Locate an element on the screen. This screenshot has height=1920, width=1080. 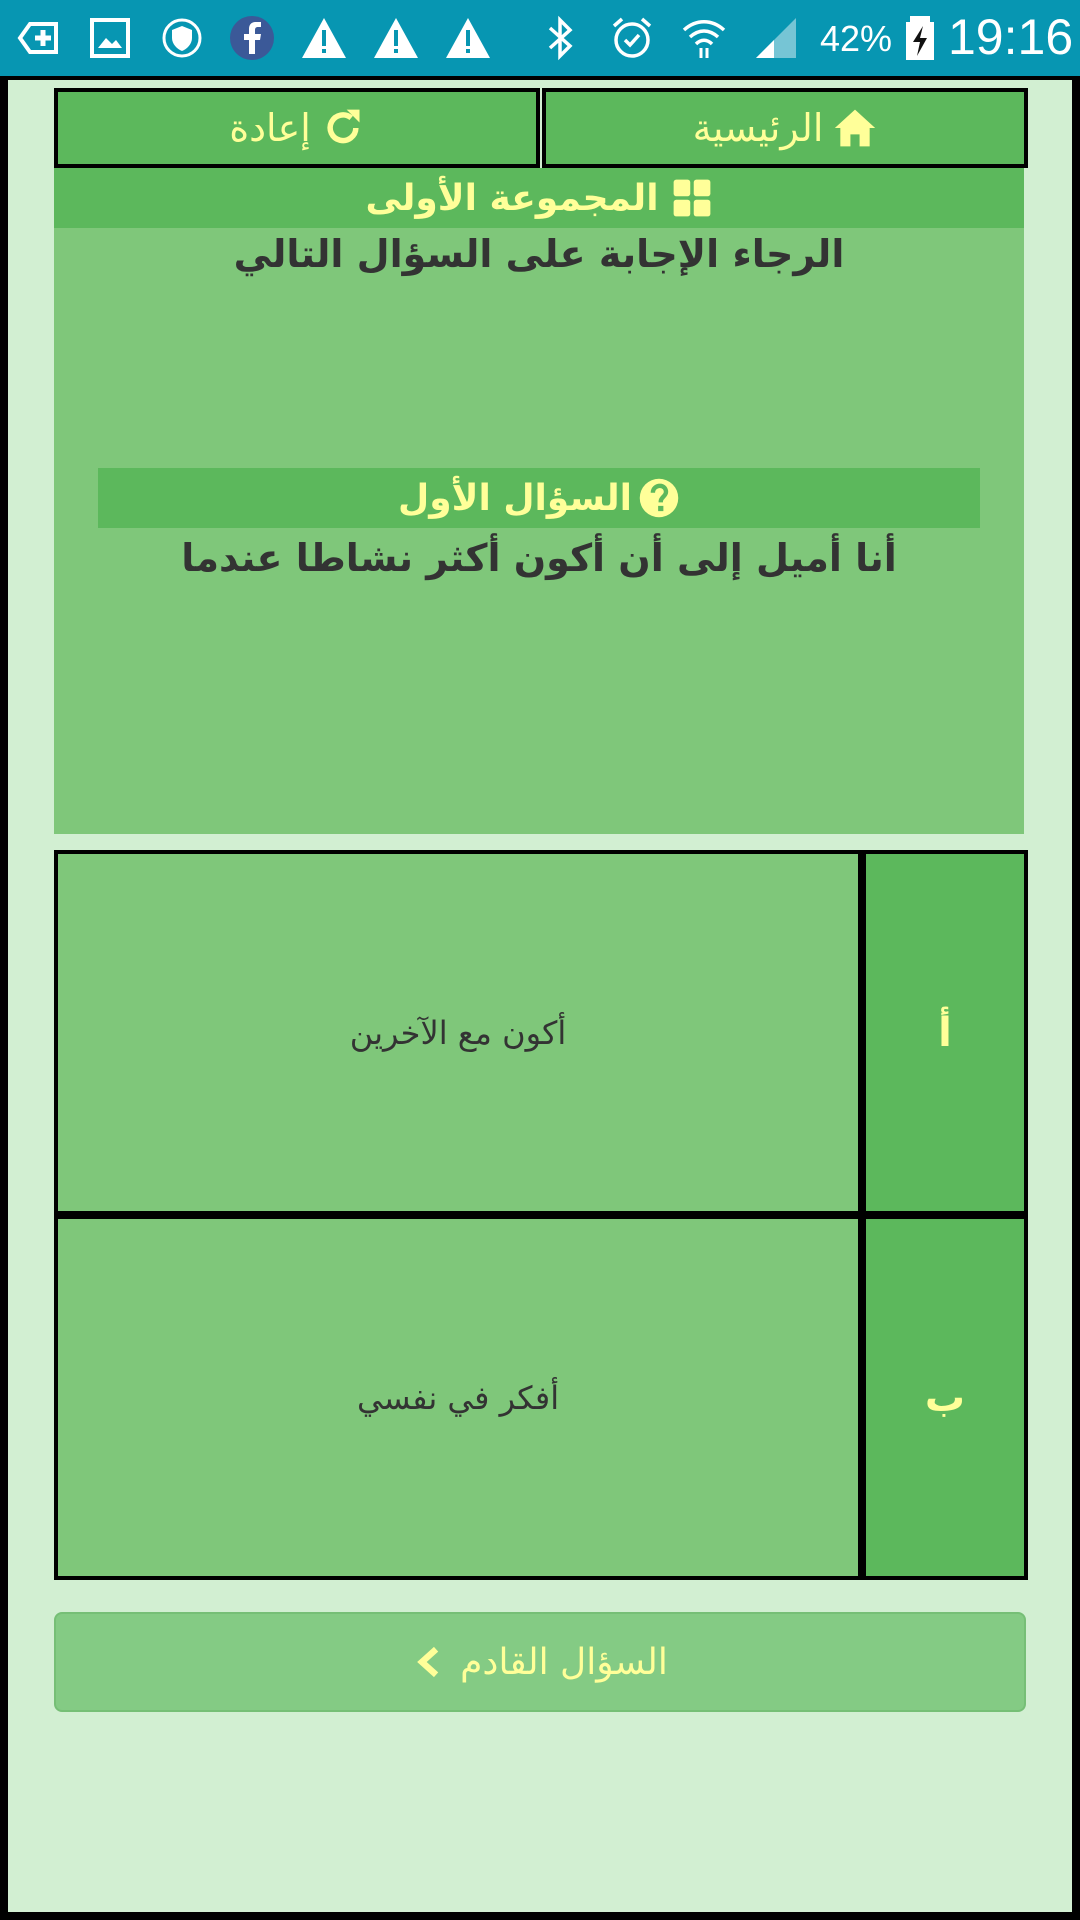
reset-button: إعادة is located at coordinates (297, 128).